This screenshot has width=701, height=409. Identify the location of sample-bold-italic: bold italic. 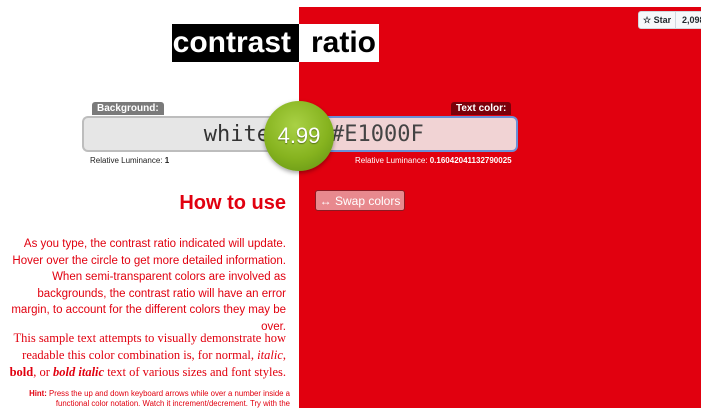
(79, 372).